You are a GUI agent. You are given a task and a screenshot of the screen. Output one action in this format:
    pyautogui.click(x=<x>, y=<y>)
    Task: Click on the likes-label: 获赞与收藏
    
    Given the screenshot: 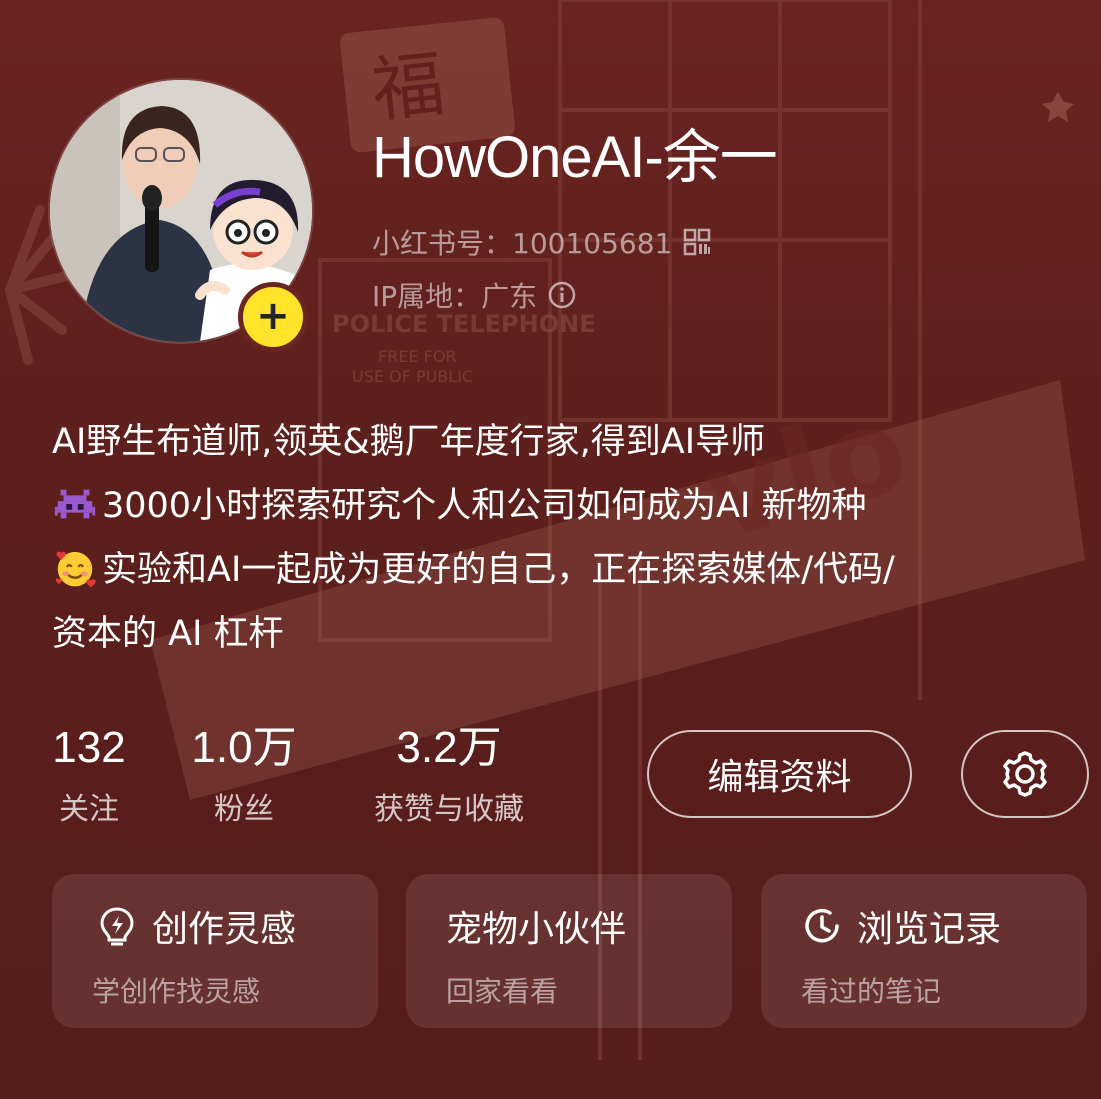 What is the action you would take?
    pyautogui.click(x=449, y=809)
    